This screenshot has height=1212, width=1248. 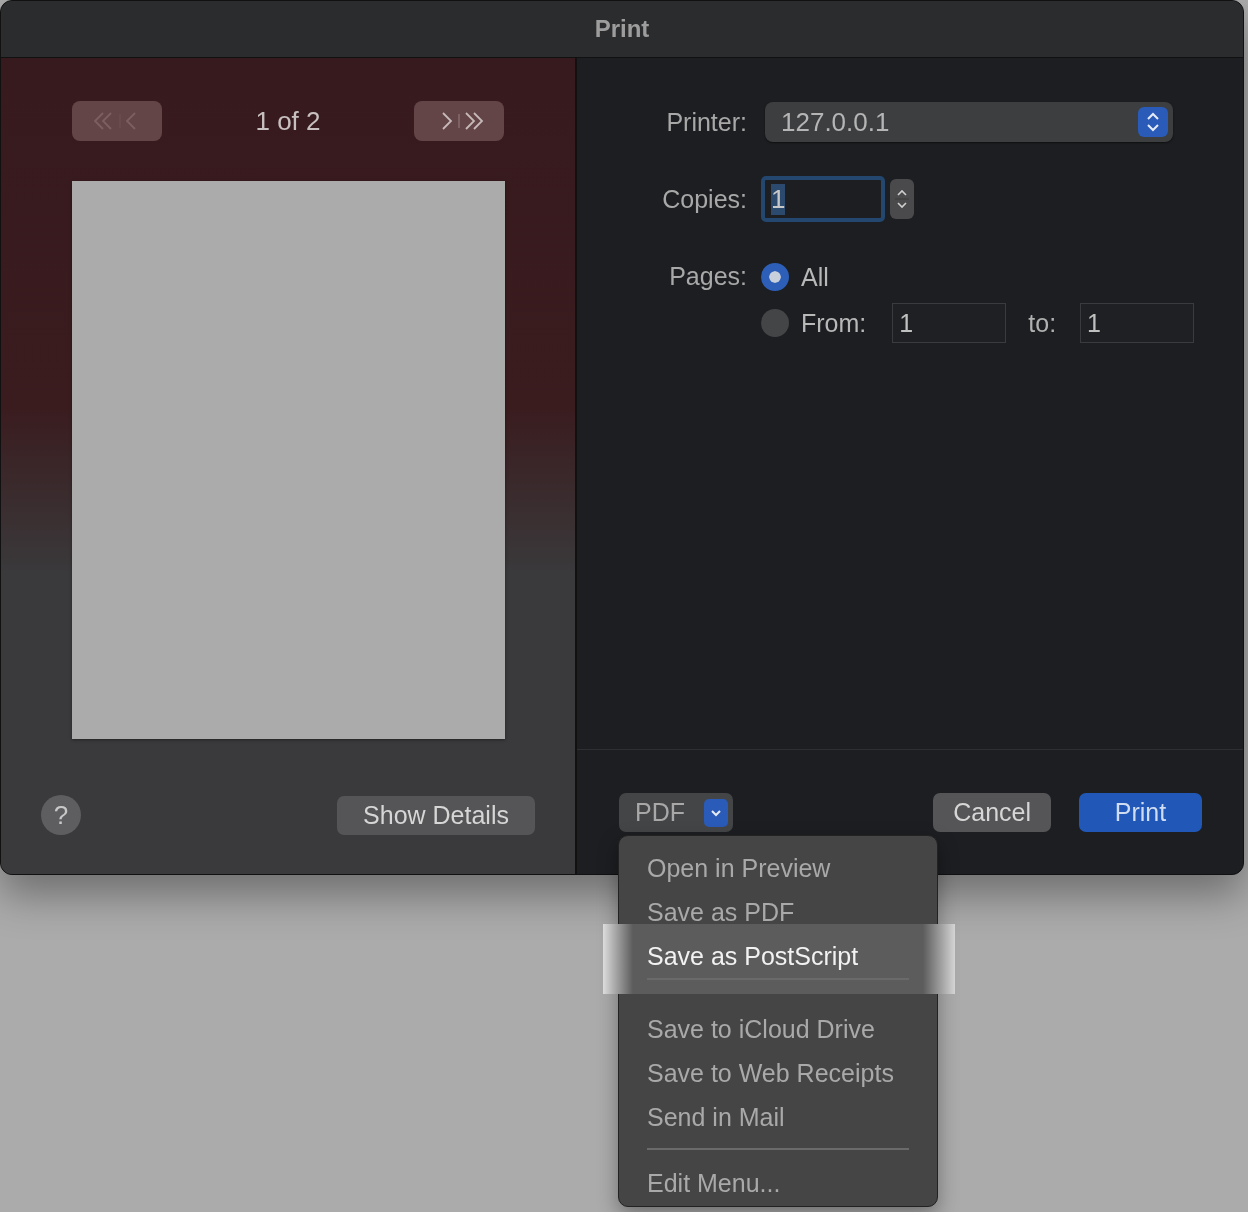 What do you see at coordinates (823, 199) in the screenshot?
I see `copies-field: 1` at bounding box center [823, 199].